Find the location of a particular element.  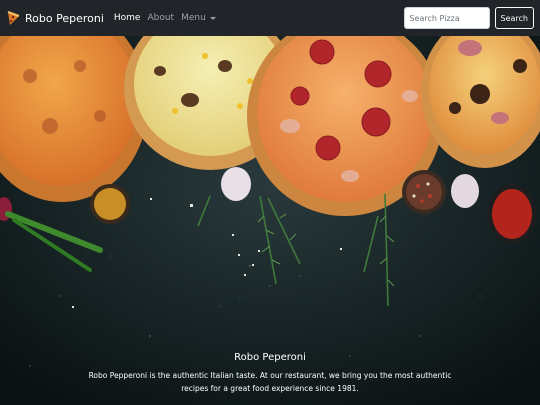

pizza-logo-icon is located at coordinates (13, 18).